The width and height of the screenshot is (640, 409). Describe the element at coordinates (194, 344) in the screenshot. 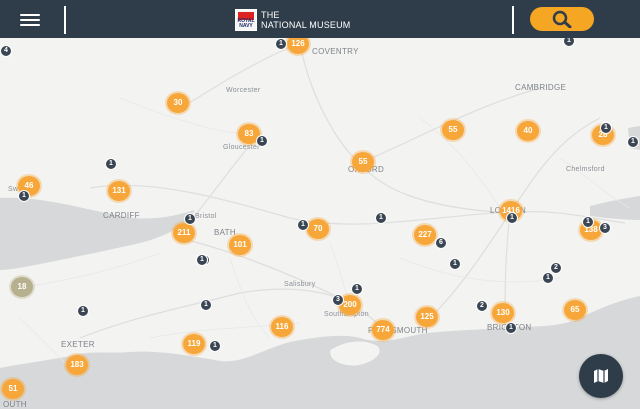

I see `museum-cluster: 119` at that location.